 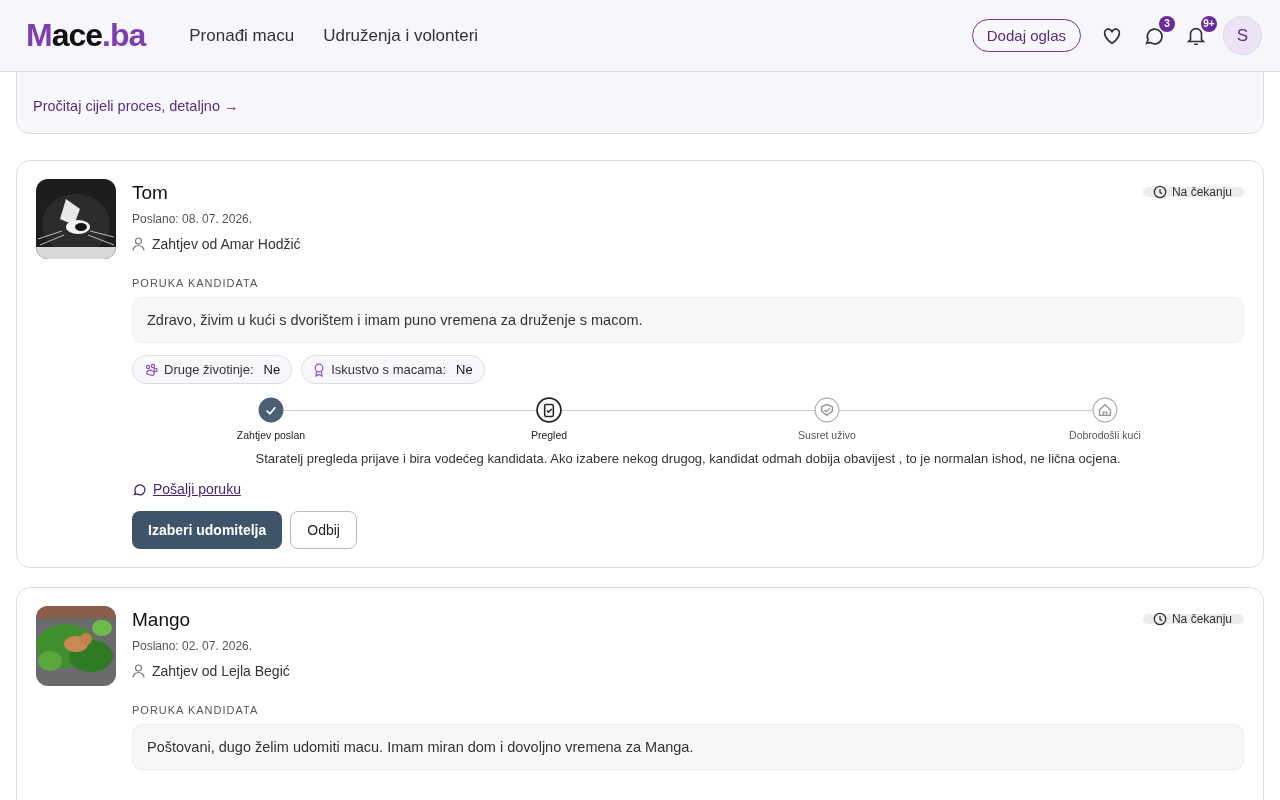 I want to click on cat-name: Tom, so click(x=150, y=193).